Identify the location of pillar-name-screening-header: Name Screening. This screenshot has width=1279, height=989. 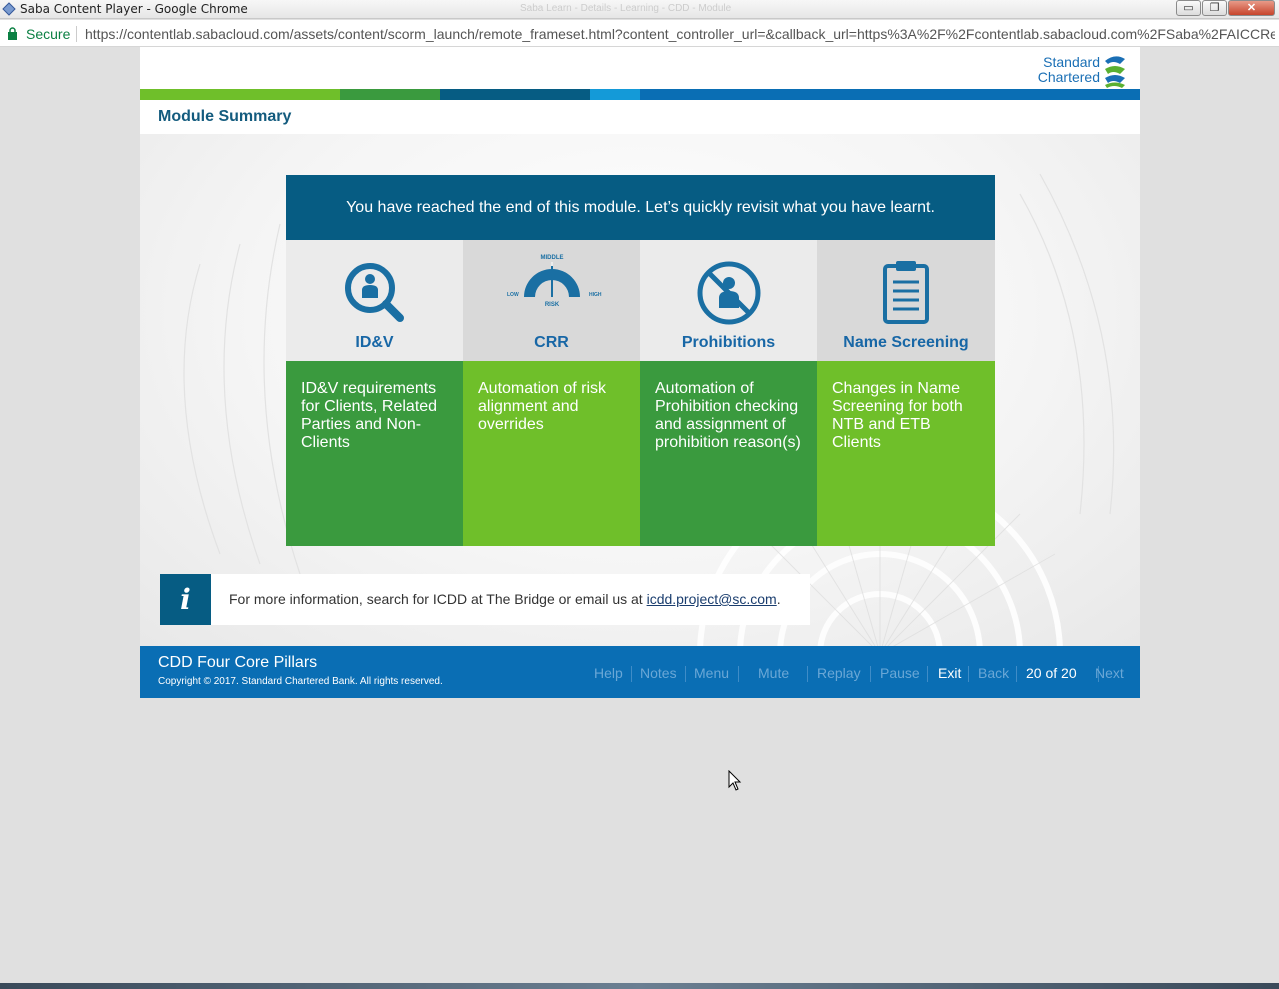
(906, 300).